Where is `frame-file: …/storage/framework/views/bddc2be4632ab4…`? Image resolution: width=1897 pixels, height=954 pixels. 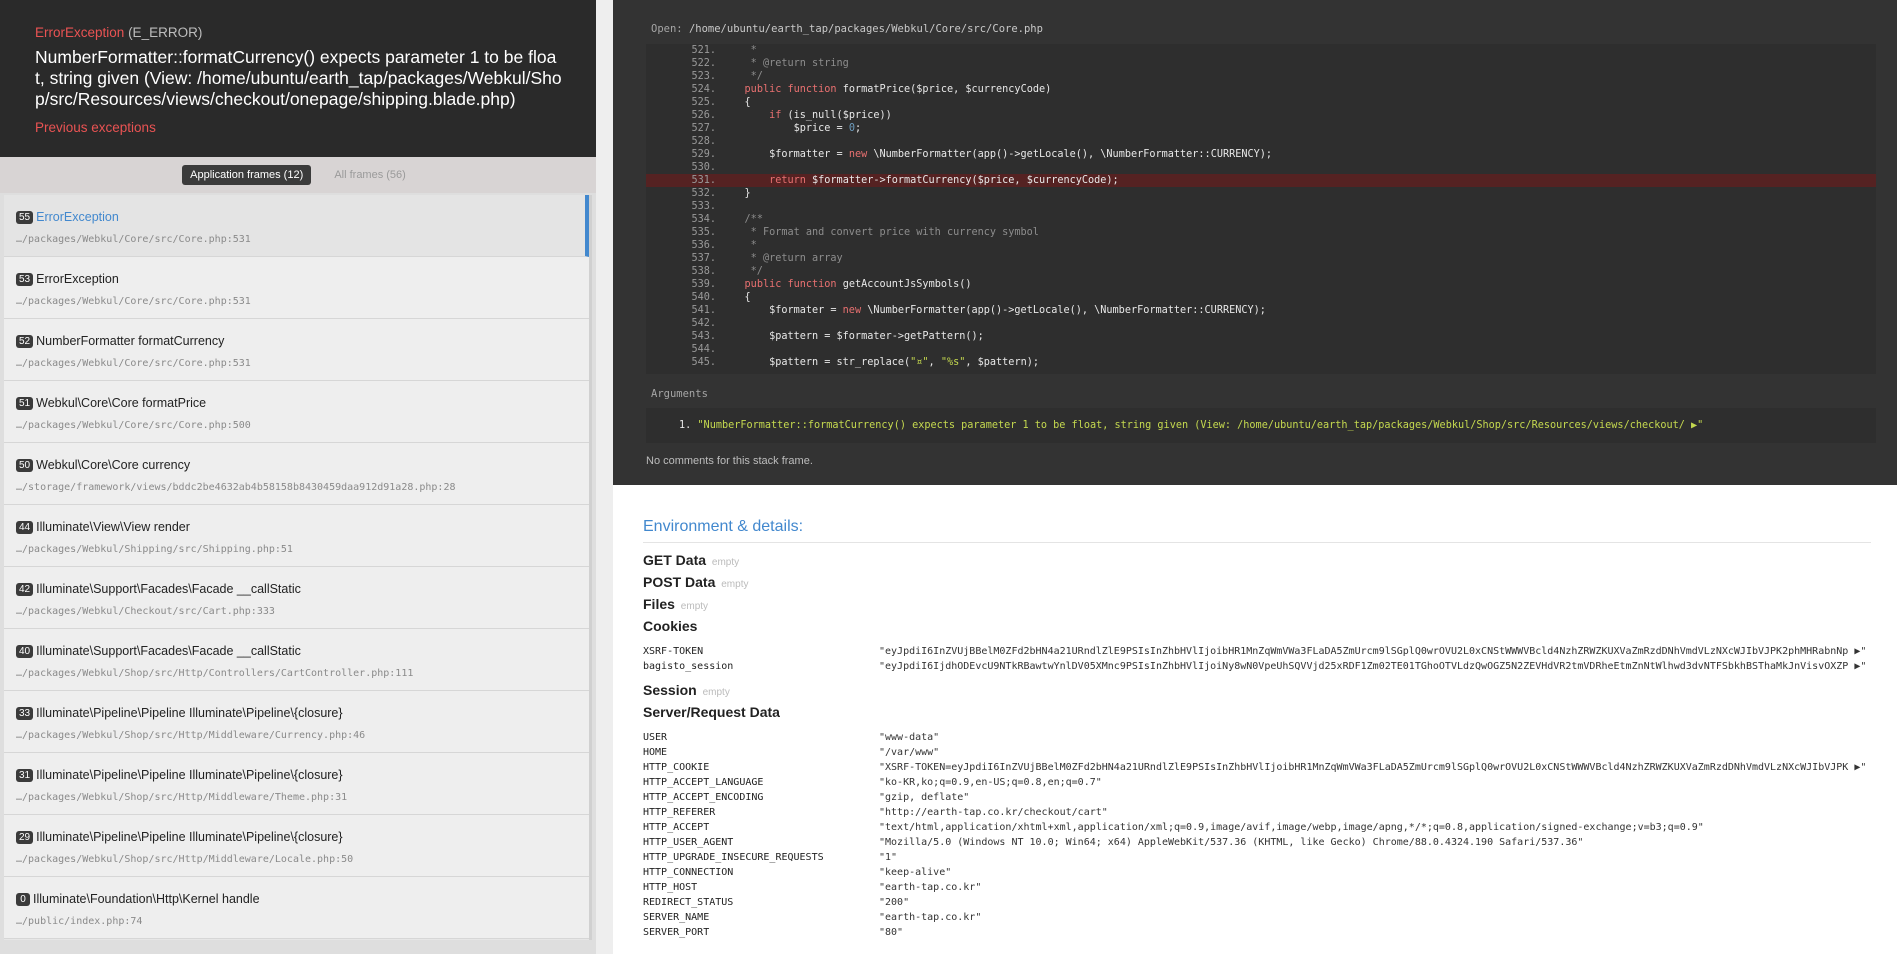
frame-file: …/storage/framework/views/bddc2be4632ab4… is located at coordinates (236, 487).